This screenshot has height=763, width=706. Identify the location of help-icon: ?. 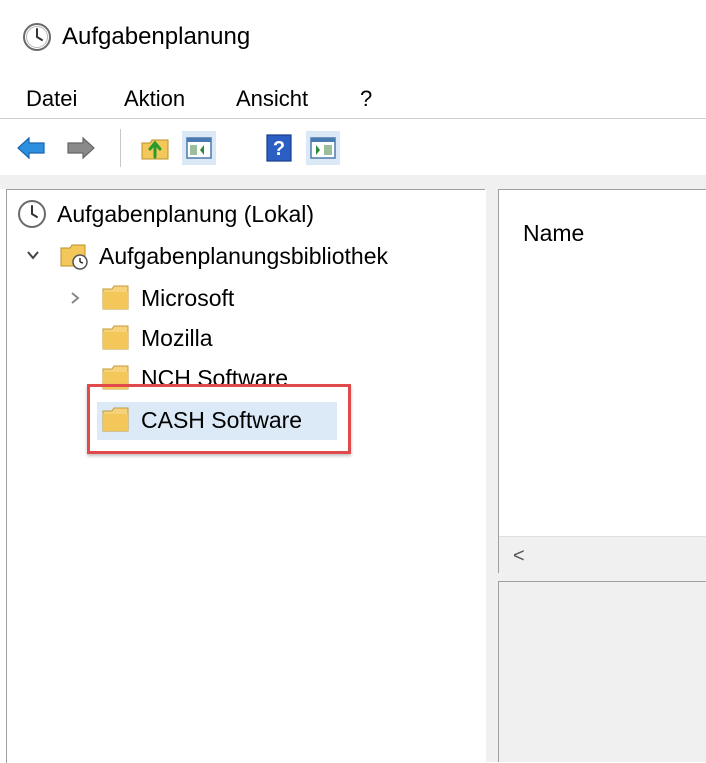
(279, 148).